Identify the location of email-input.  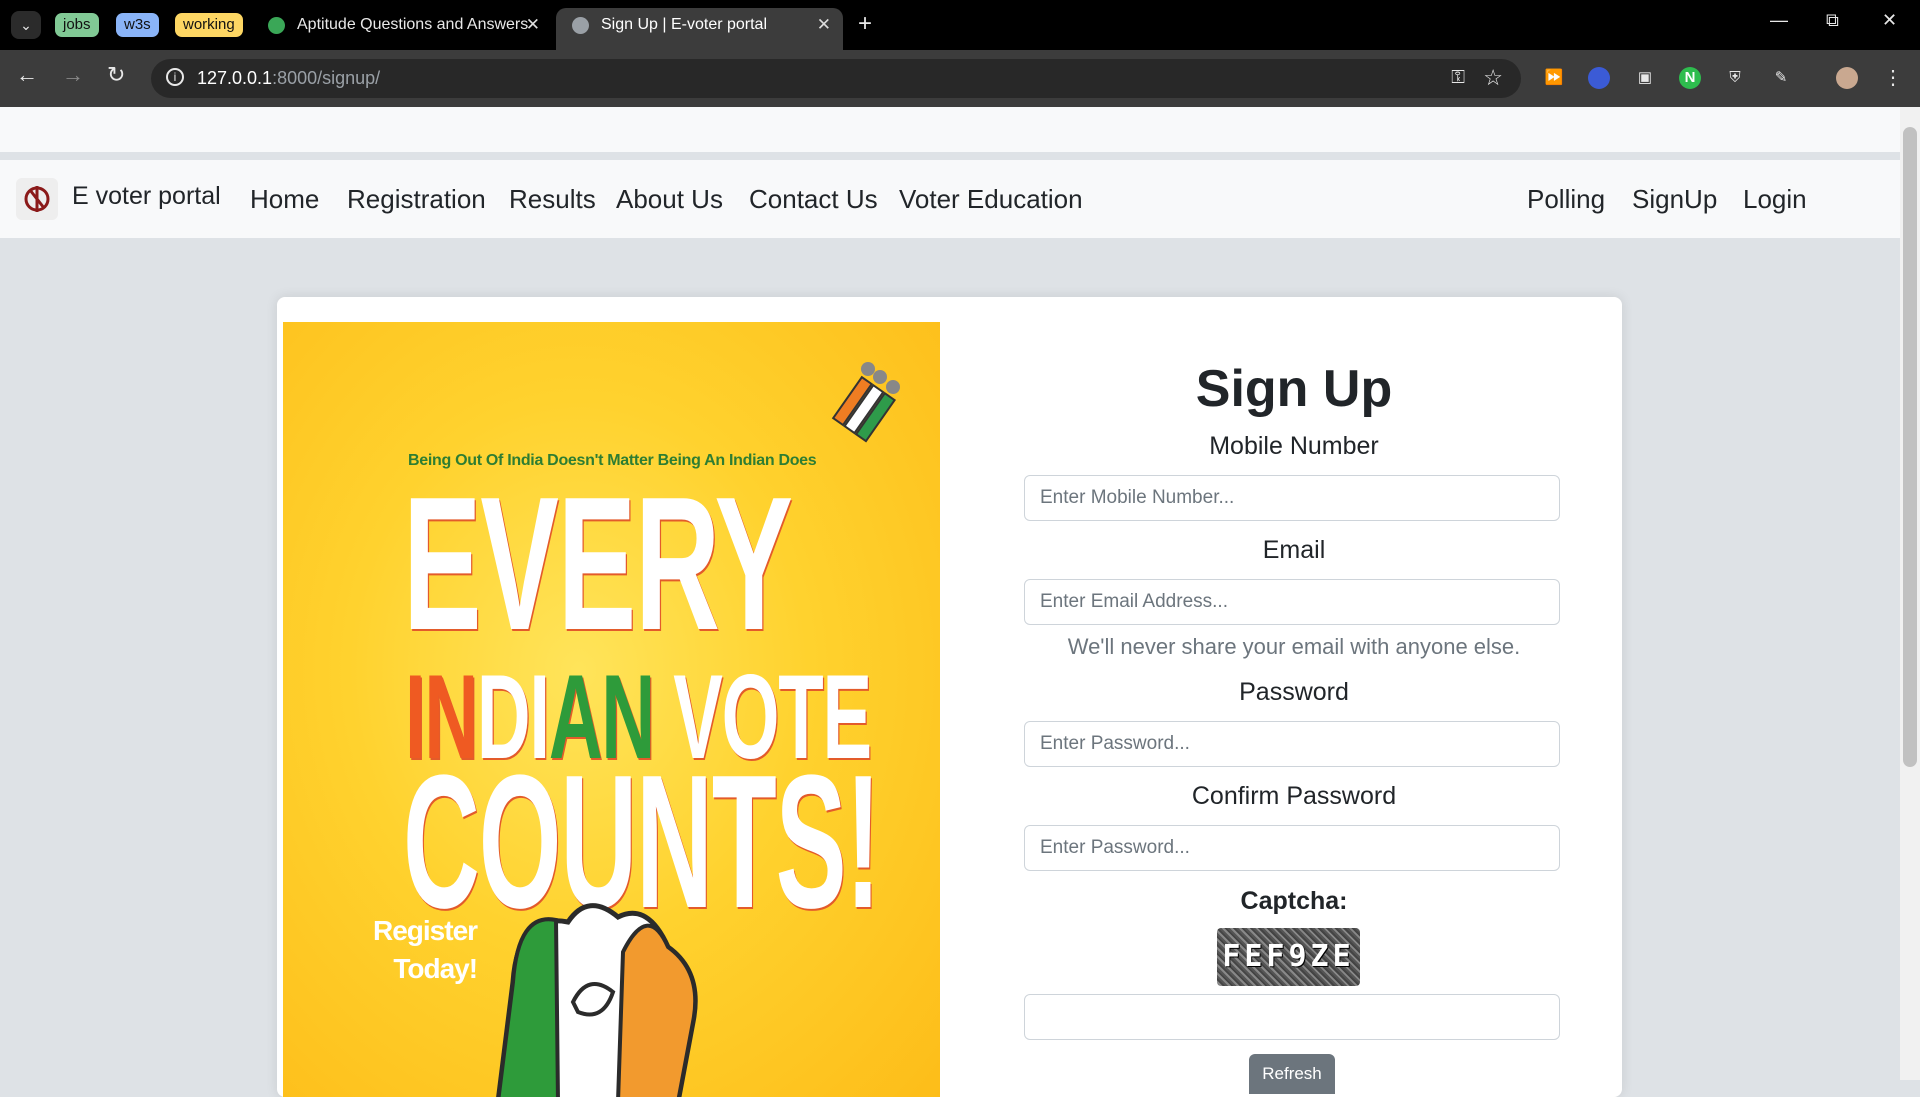
(1292, 602).